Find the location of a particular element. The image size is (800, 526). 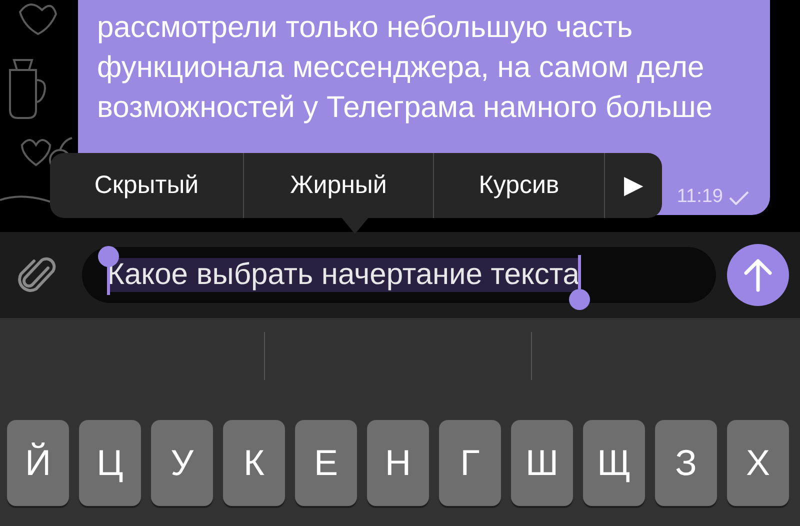

keyboard-key: Ц is located at coordinates (110, 463).